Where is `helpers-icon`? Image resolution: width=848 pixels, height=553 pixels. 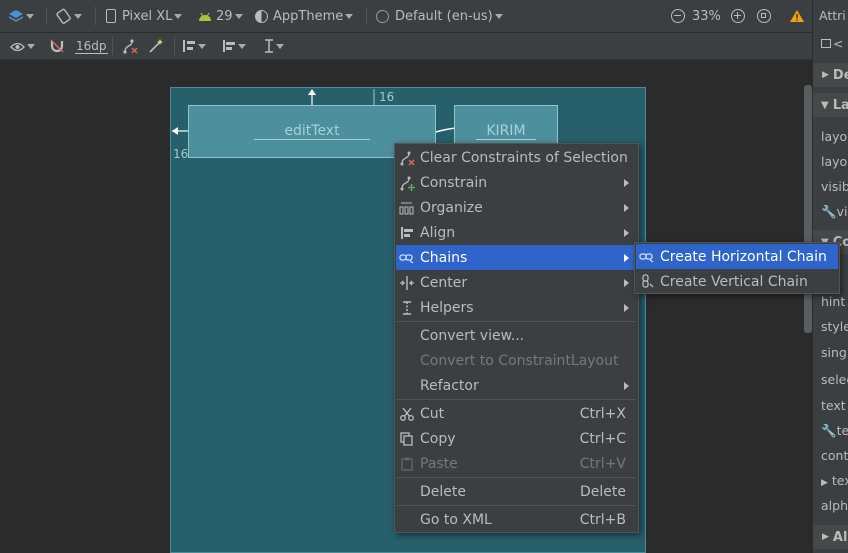 helpers-icon is located at coordinates (407, 308).